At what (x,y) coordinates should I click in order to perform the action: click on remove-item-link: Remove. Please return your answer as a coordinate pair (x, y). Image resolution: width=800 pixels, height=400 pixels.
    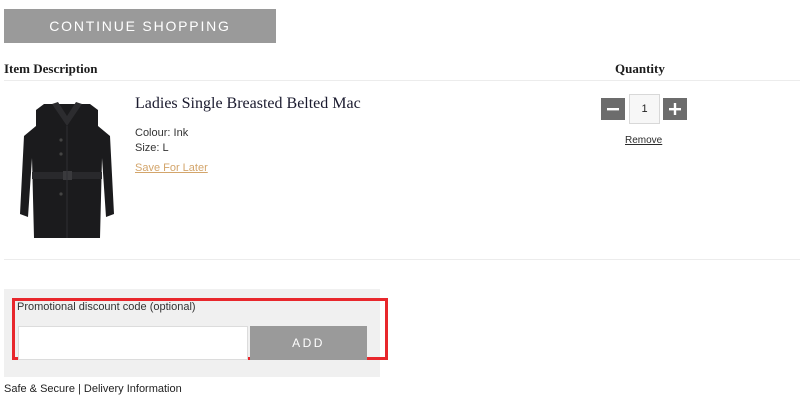
    Looking at the image, I should click on (643, 140).